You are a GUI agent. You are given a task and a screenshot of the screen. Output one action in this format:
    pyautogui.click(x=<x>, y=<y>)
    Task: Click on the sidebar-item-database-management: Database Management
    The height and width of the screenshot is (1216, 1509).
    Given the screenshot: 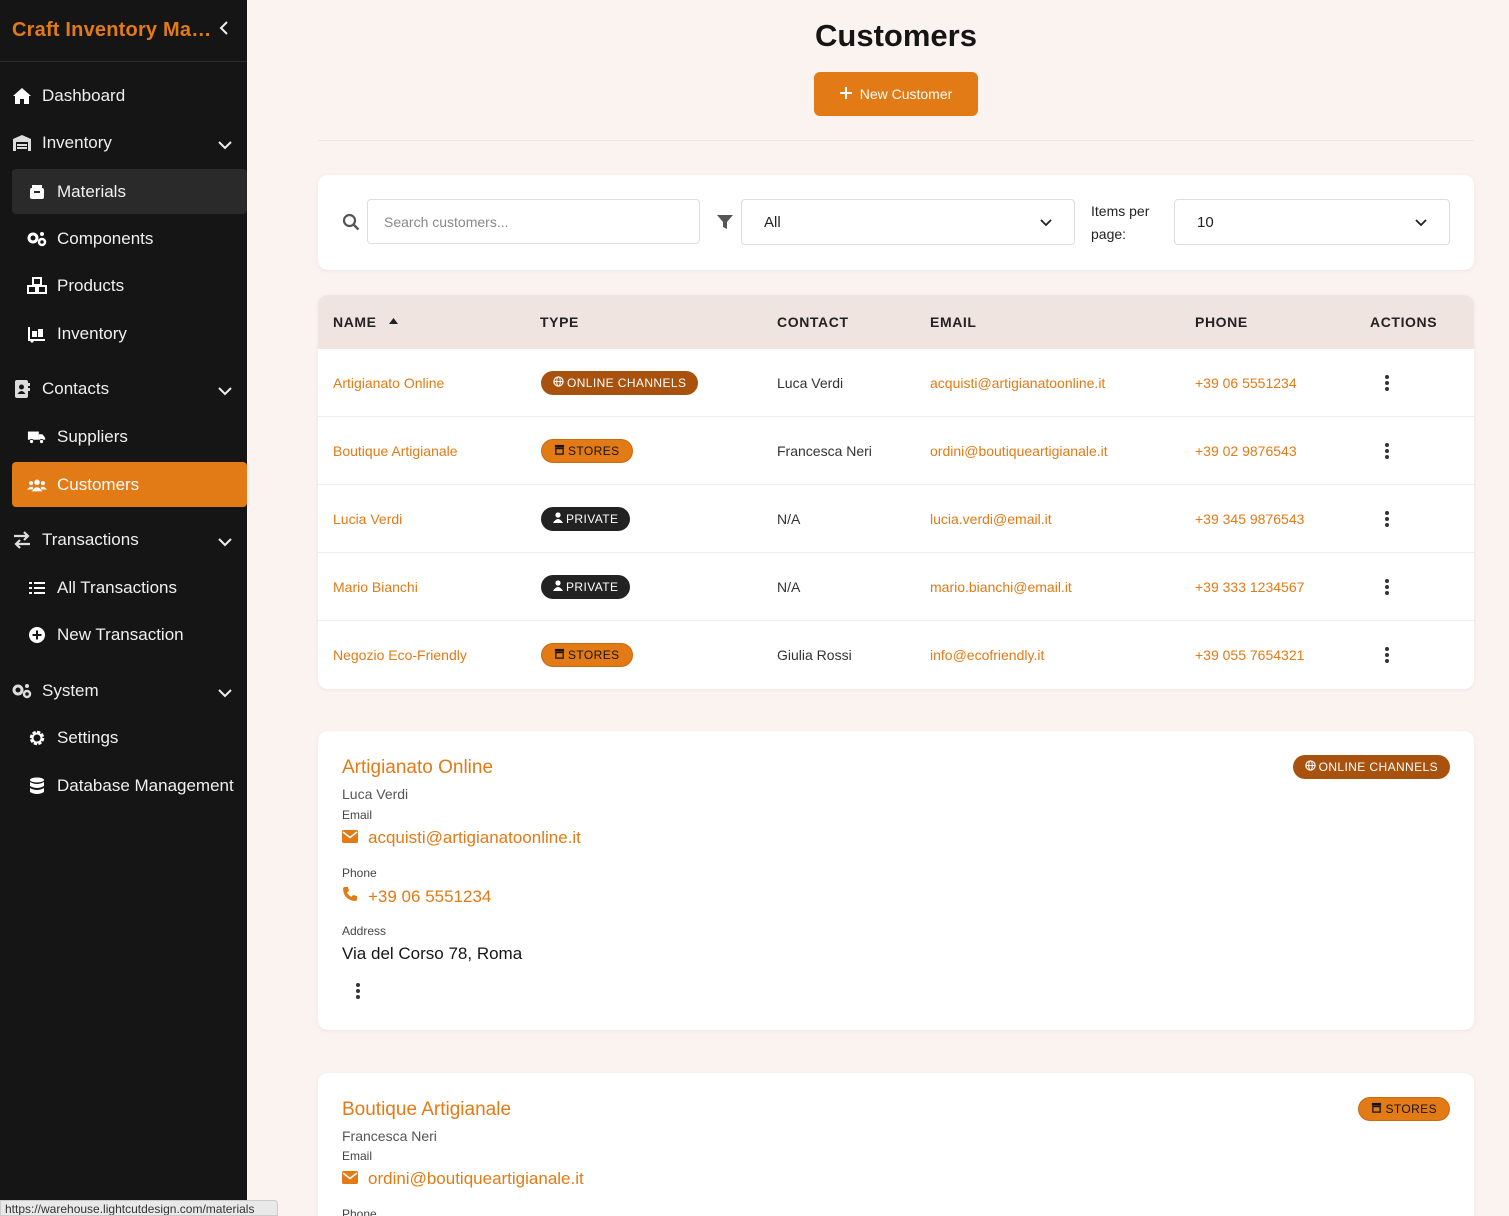 What is the action you would take?
    pyautogui.click(x=129, y=785)
    